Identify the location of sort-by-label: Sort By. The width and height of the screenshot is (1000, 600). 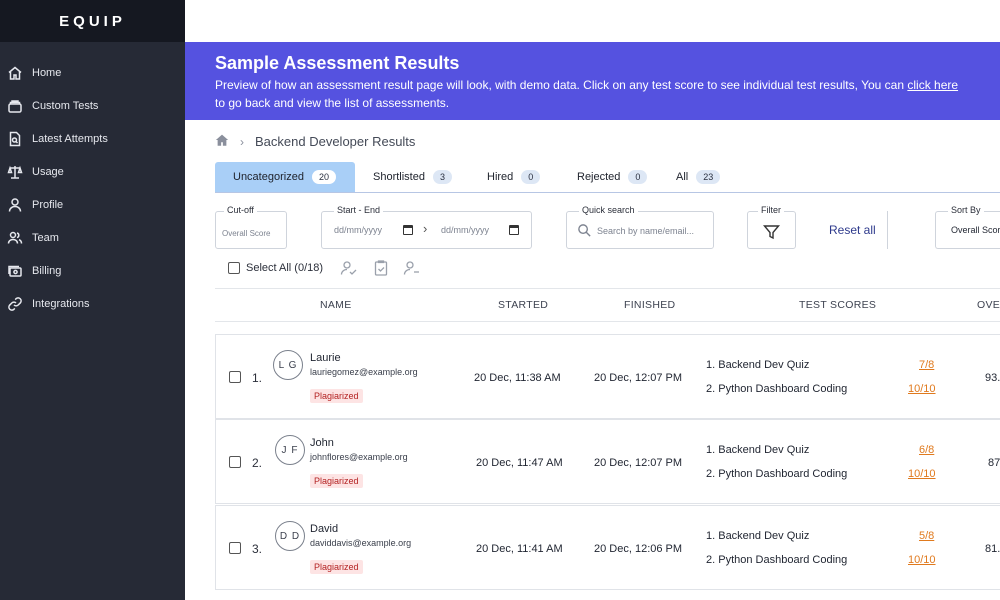
(966, 210).